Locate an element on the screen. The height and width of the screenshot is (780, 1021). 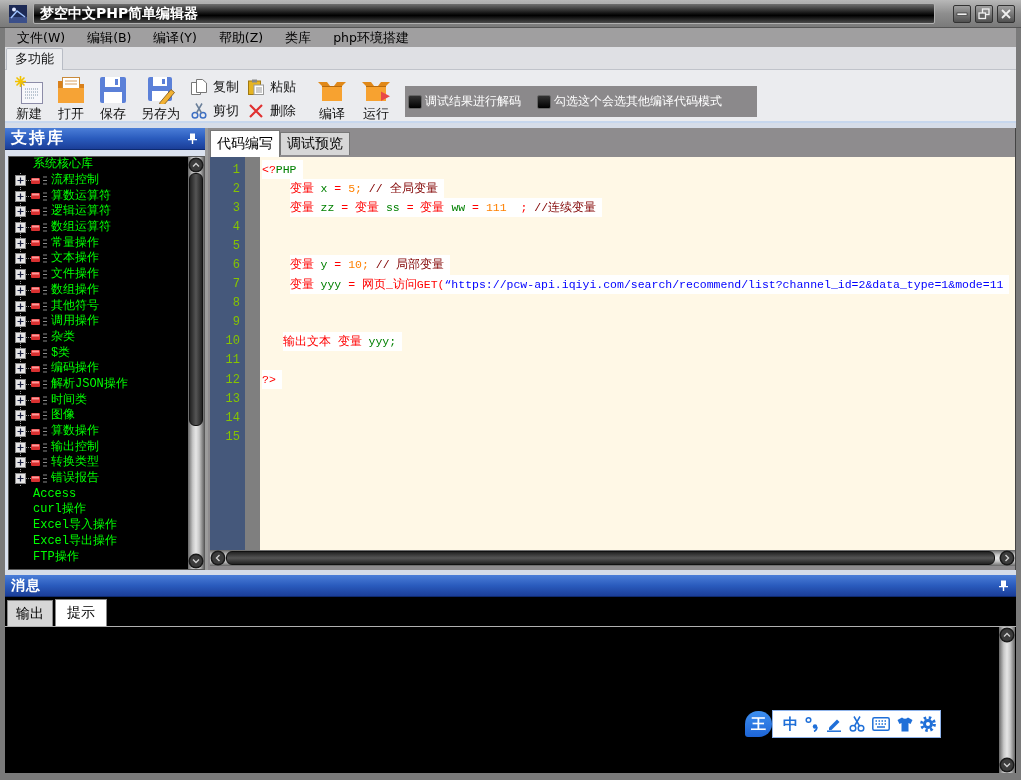
menu-item: 编译(Y) is located at coordinates (175, 37).